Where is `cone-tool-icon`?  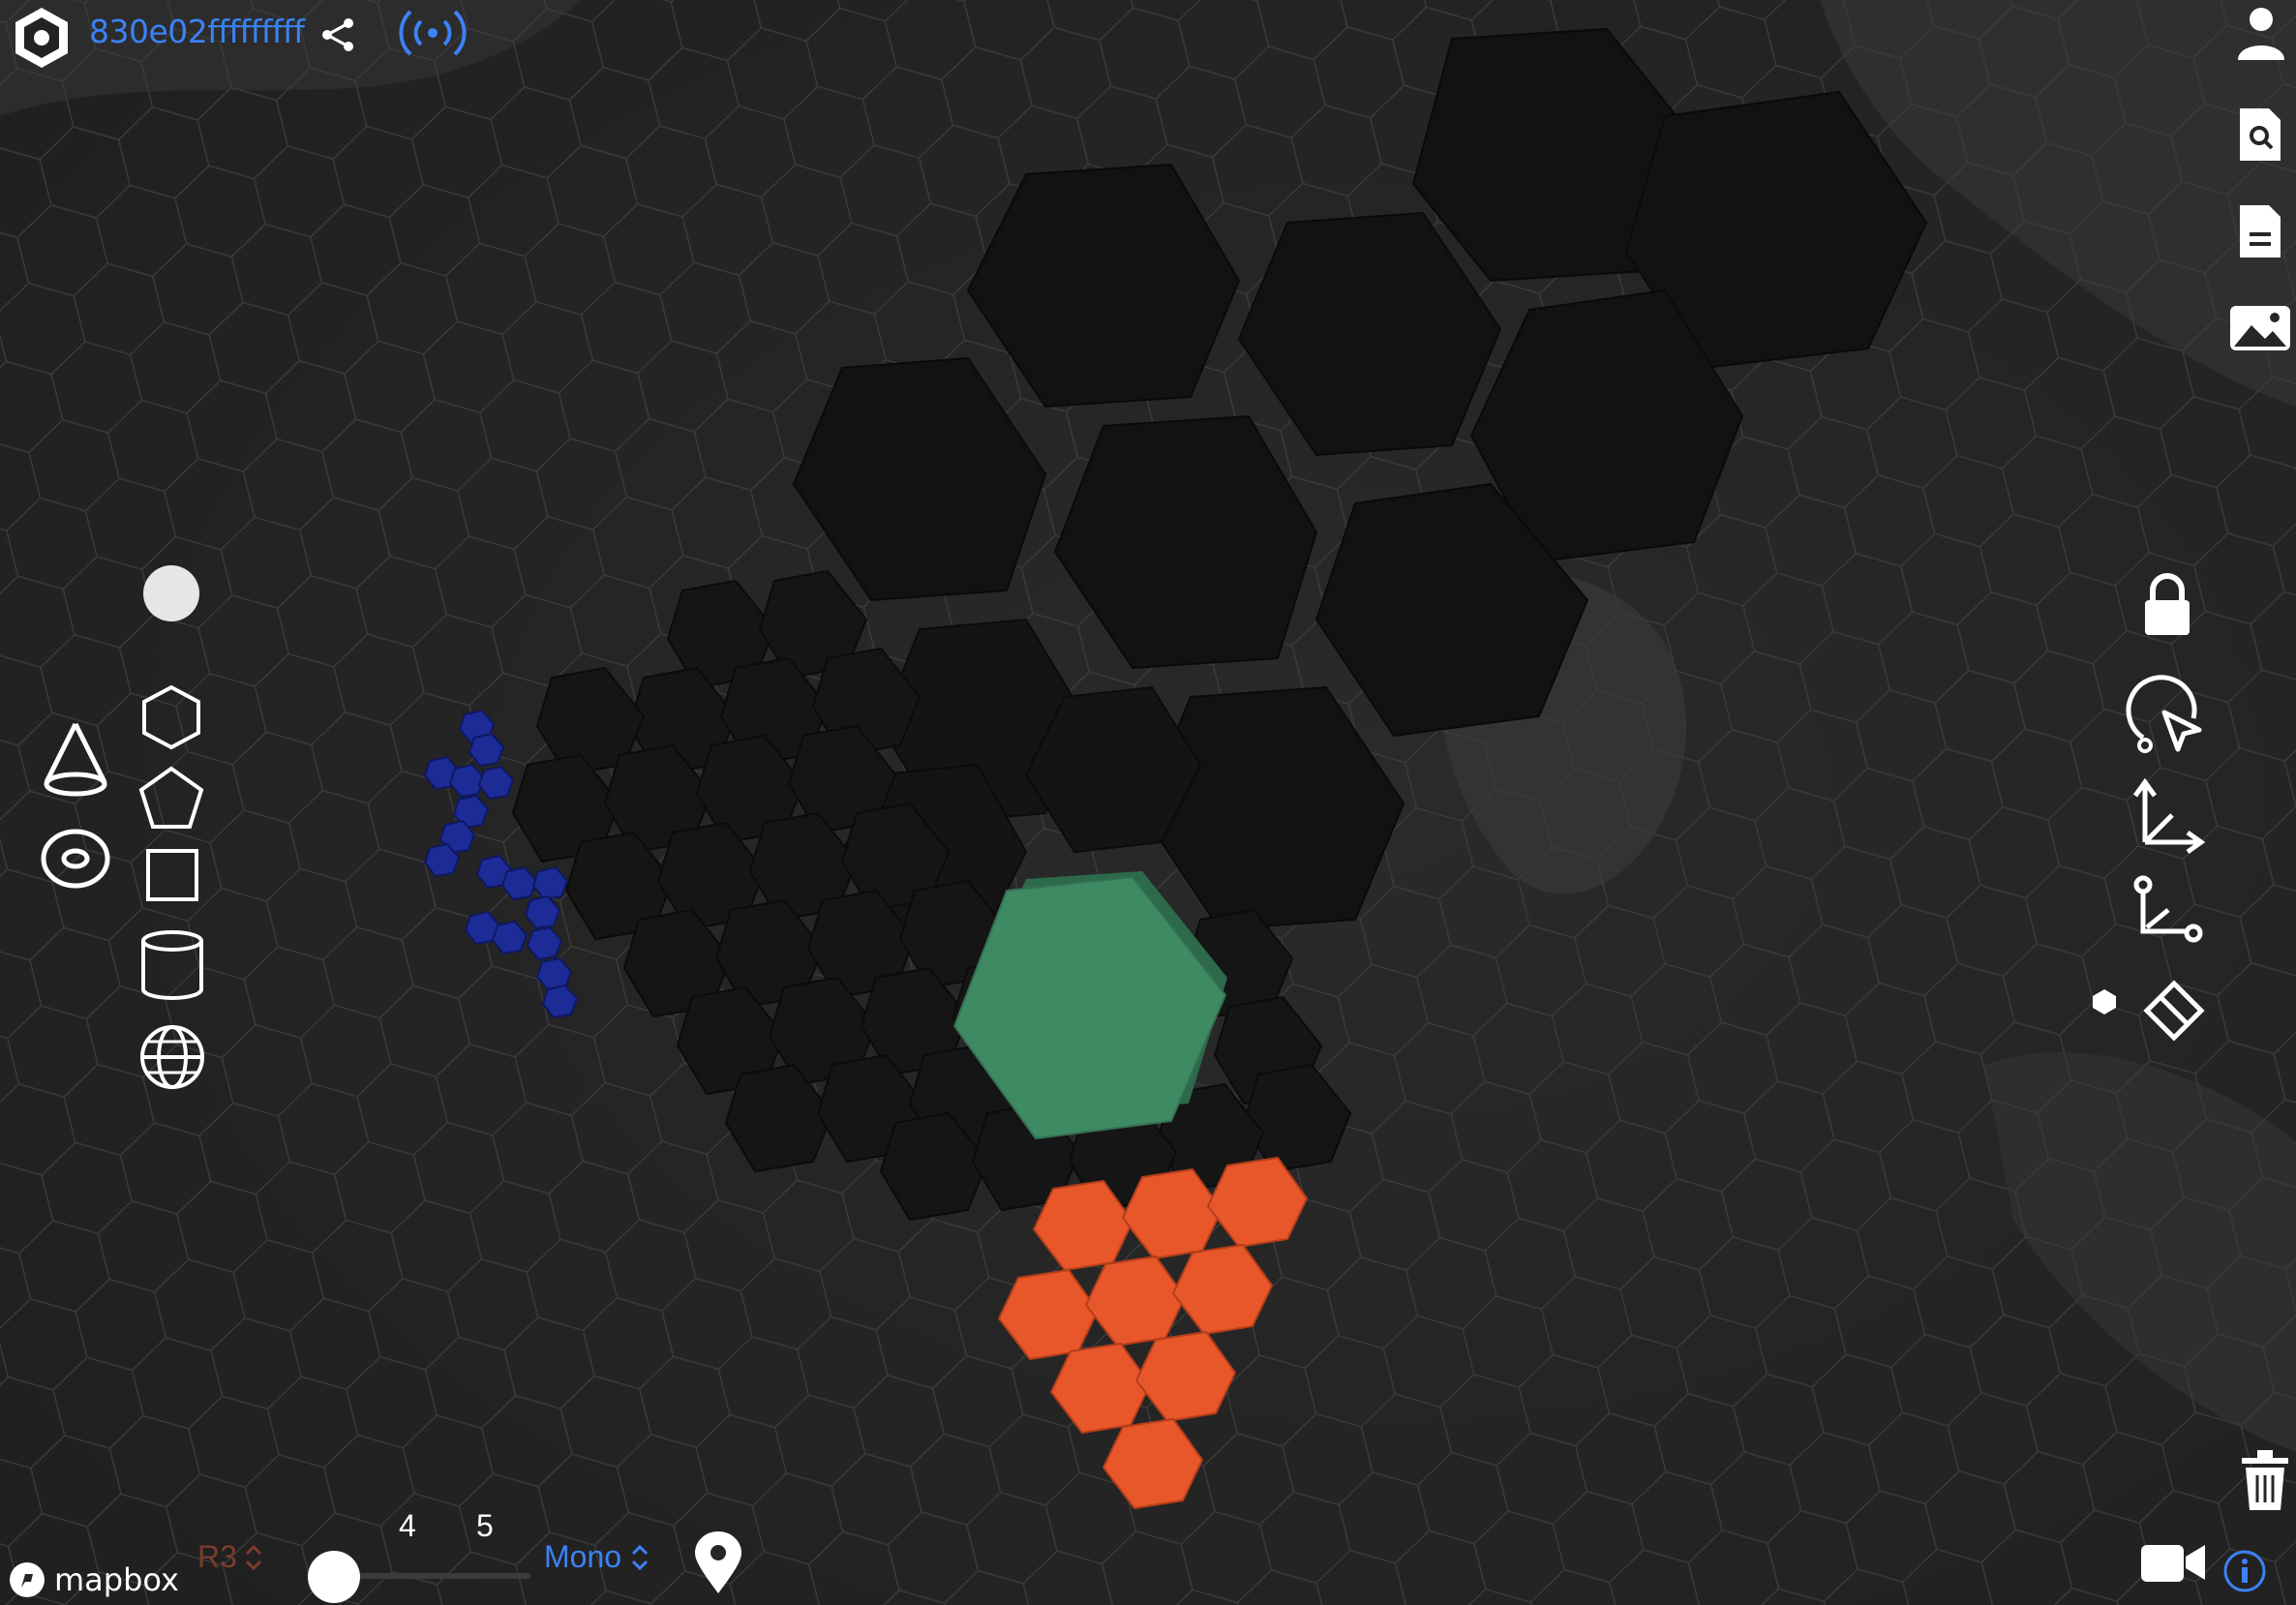
cone-tool-icon is located at coordinates (76, 759).